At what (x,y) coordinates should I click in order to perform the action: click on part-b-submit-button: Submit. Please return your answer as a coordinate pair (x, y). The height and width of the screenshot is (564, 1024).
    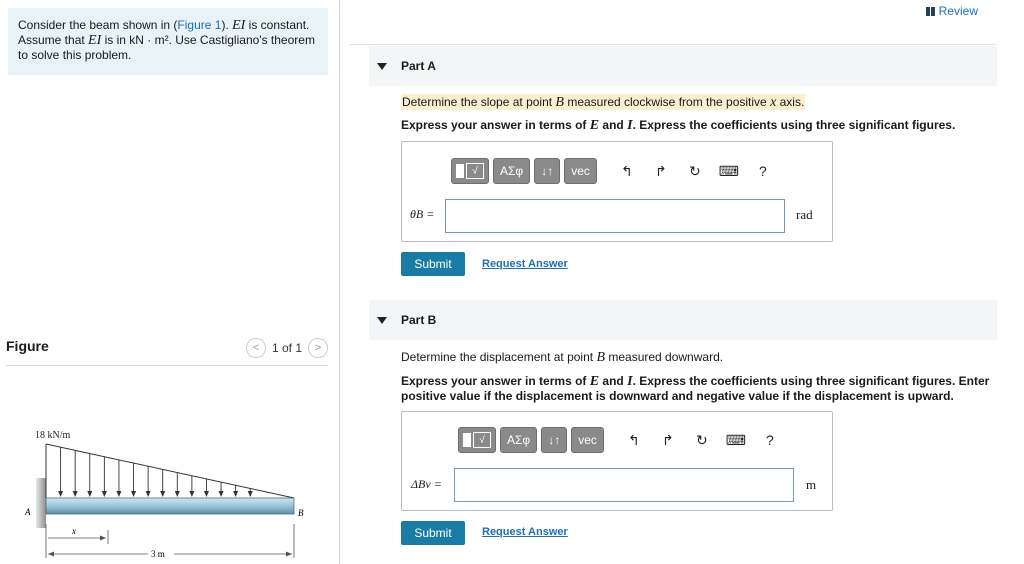
    Looking at the image, I should click on (433, 533).